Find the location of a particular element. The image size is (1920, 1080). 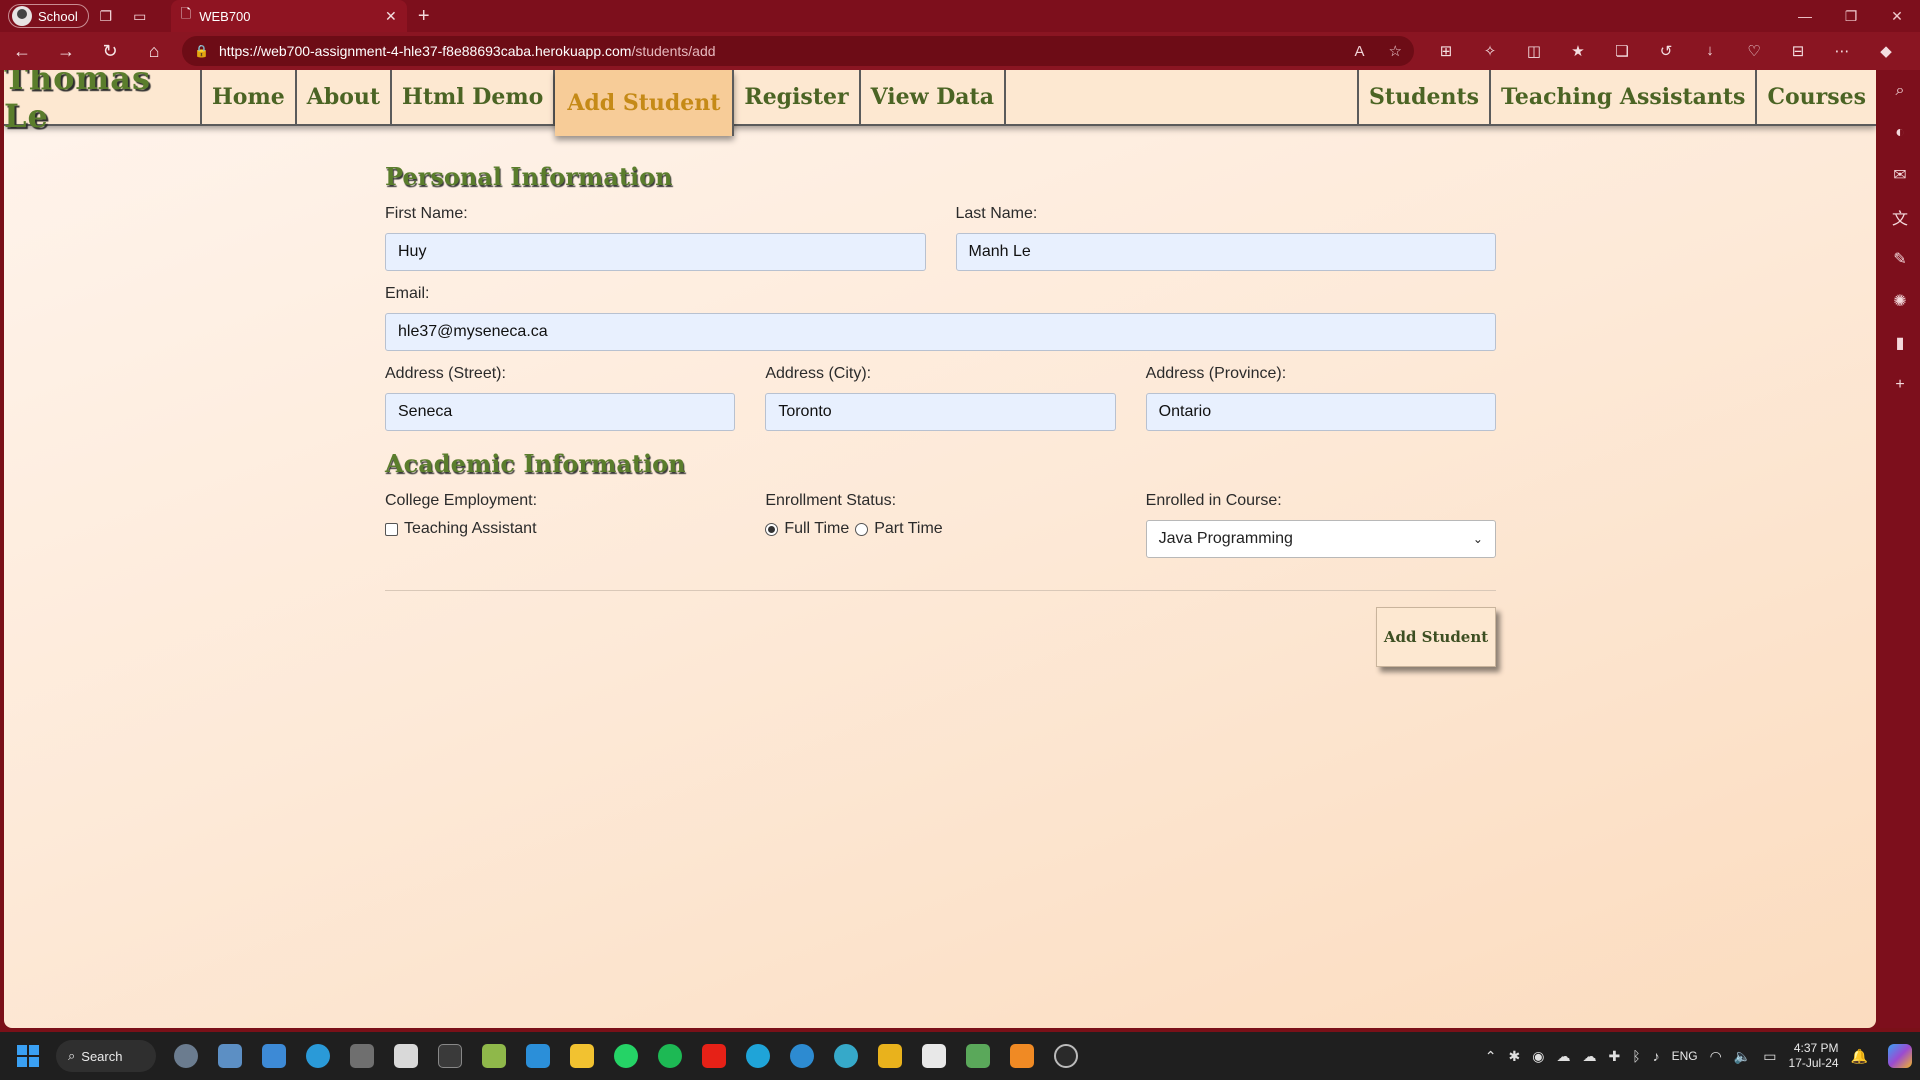

nav-students: Students is located at coordinates (1425, 97).